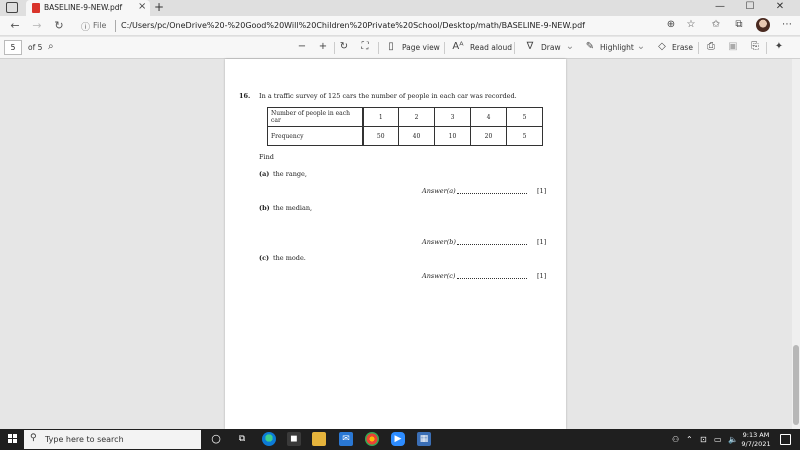 The height and width of the screenshot is (450, 800). Describe the element at coordinates (718, 439) in the screenshot. I see `battery-icon: ▭` at that location.